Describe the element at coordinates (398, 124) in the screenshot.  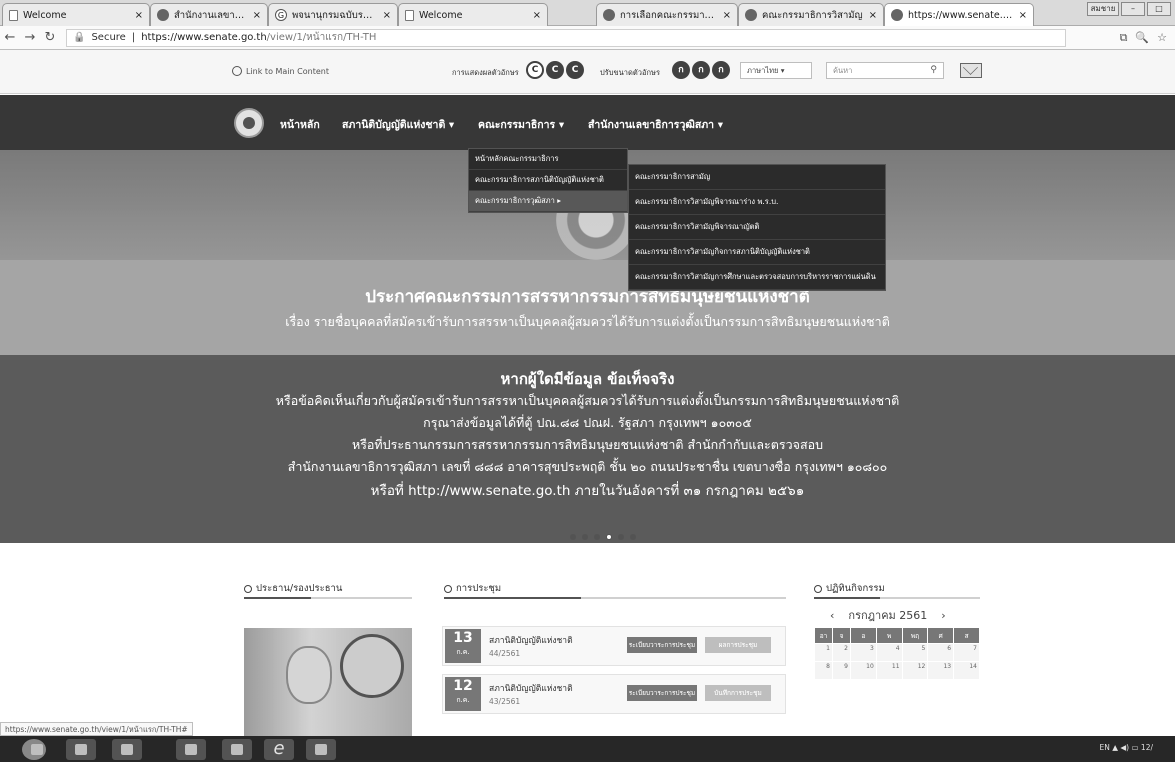
I see `nav-nla: สภานิติบัญญัติแห่งชาติ ▾` at that location.